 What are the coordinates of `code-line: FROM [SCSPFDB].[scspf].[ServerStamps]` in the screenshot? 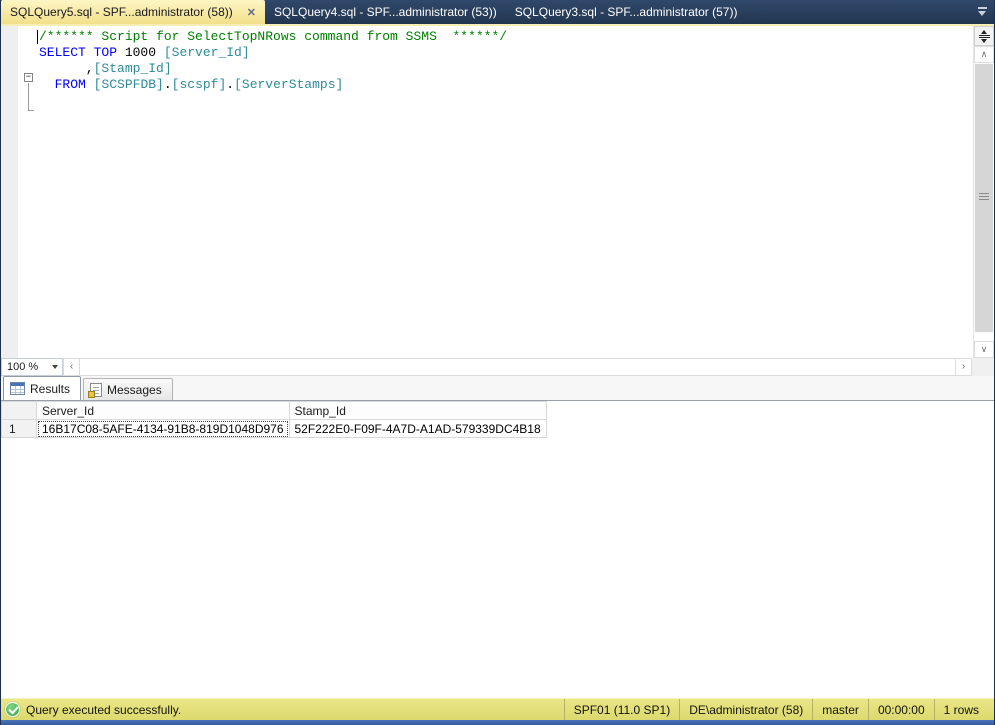 It's located at (273, 85).